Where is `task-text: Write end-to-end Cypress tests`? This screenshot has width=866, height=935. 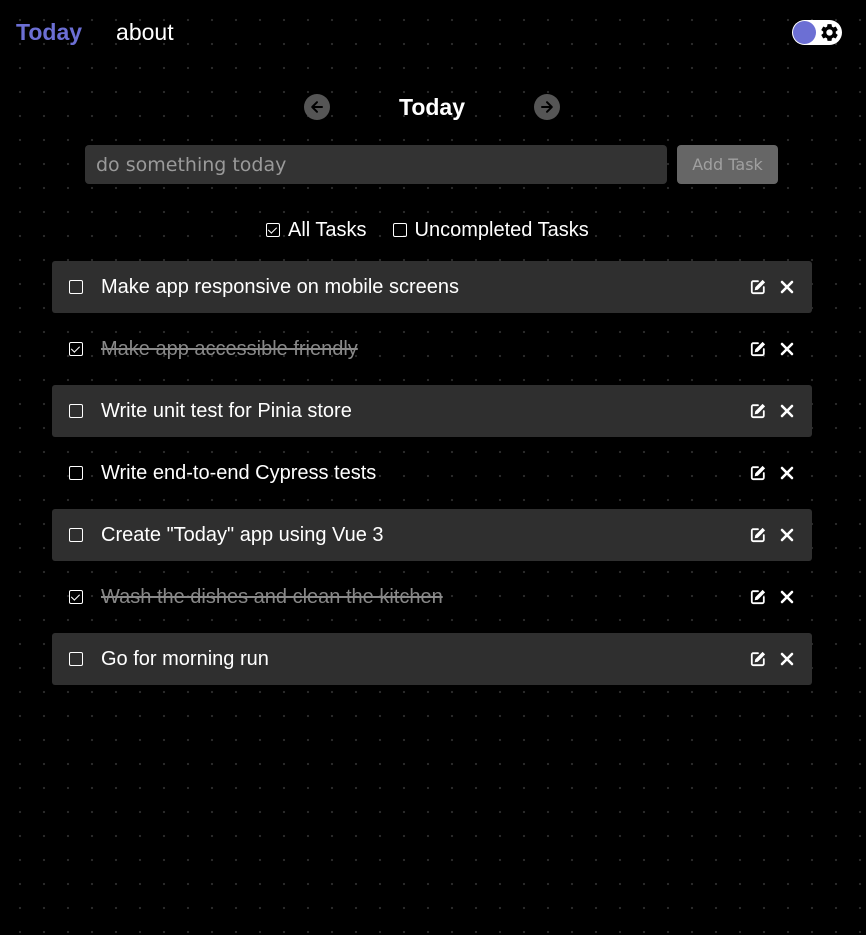 task-text: Write end-to-end Cypress tests is located at coordinates (239, 473).